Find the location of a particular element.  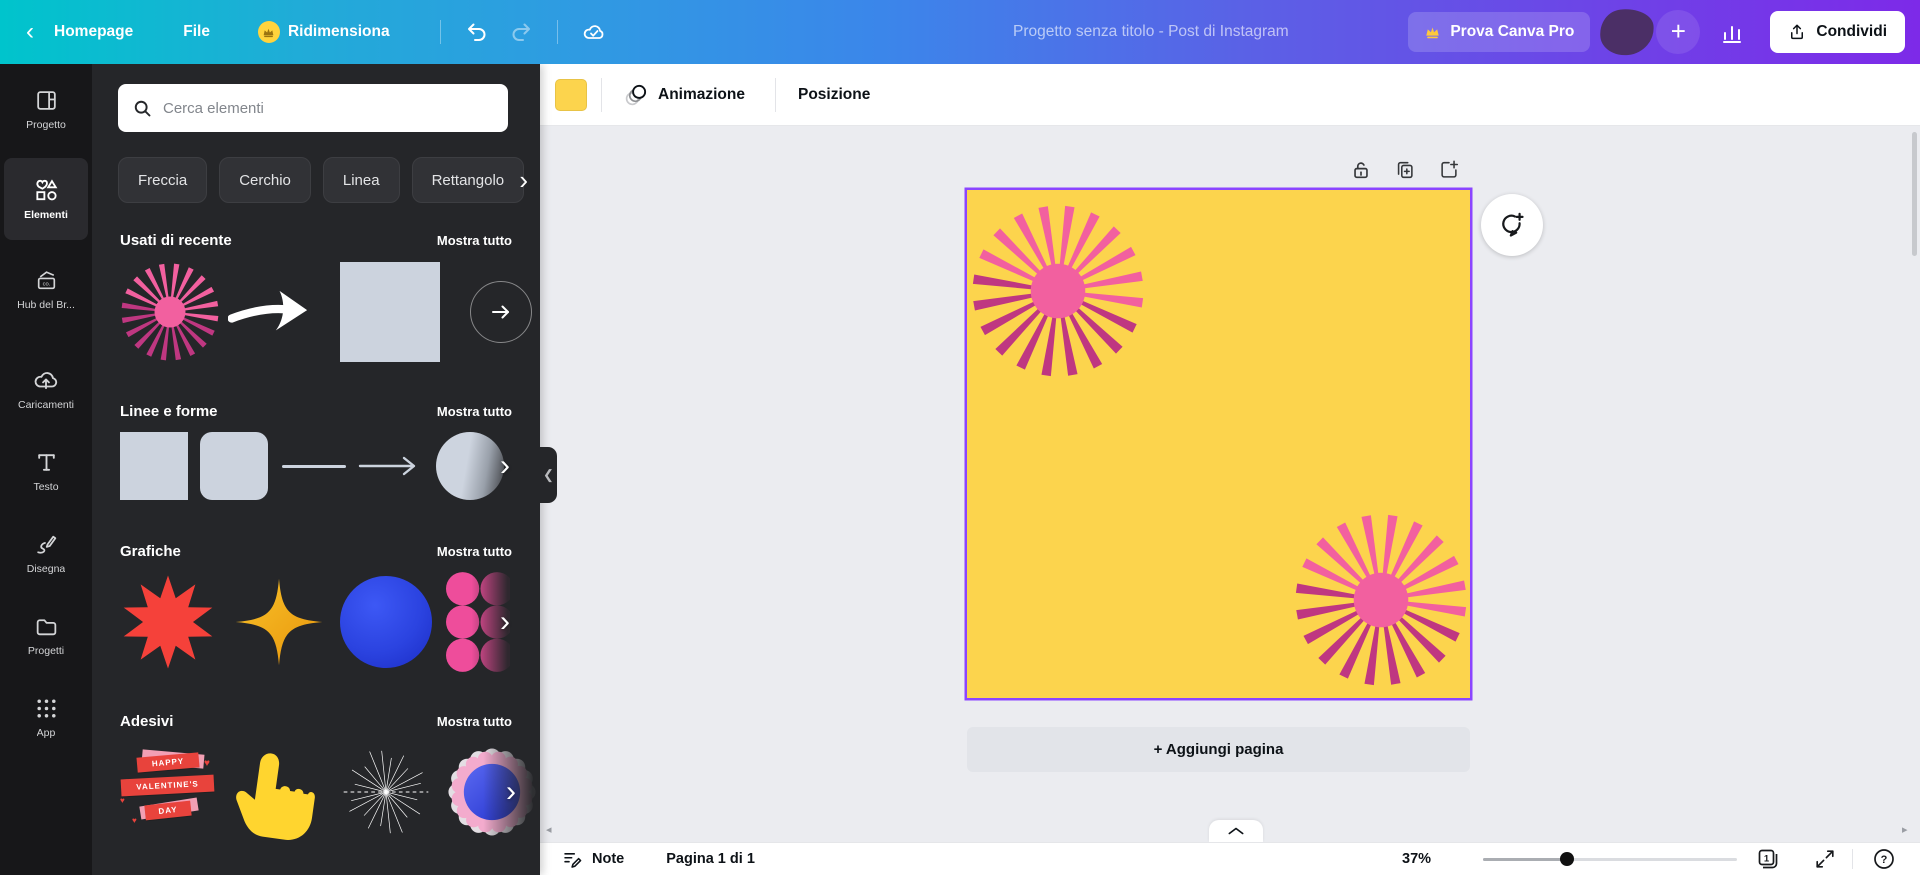

sidebar-item-projects: Progetti is located at coordinates (46, 635).